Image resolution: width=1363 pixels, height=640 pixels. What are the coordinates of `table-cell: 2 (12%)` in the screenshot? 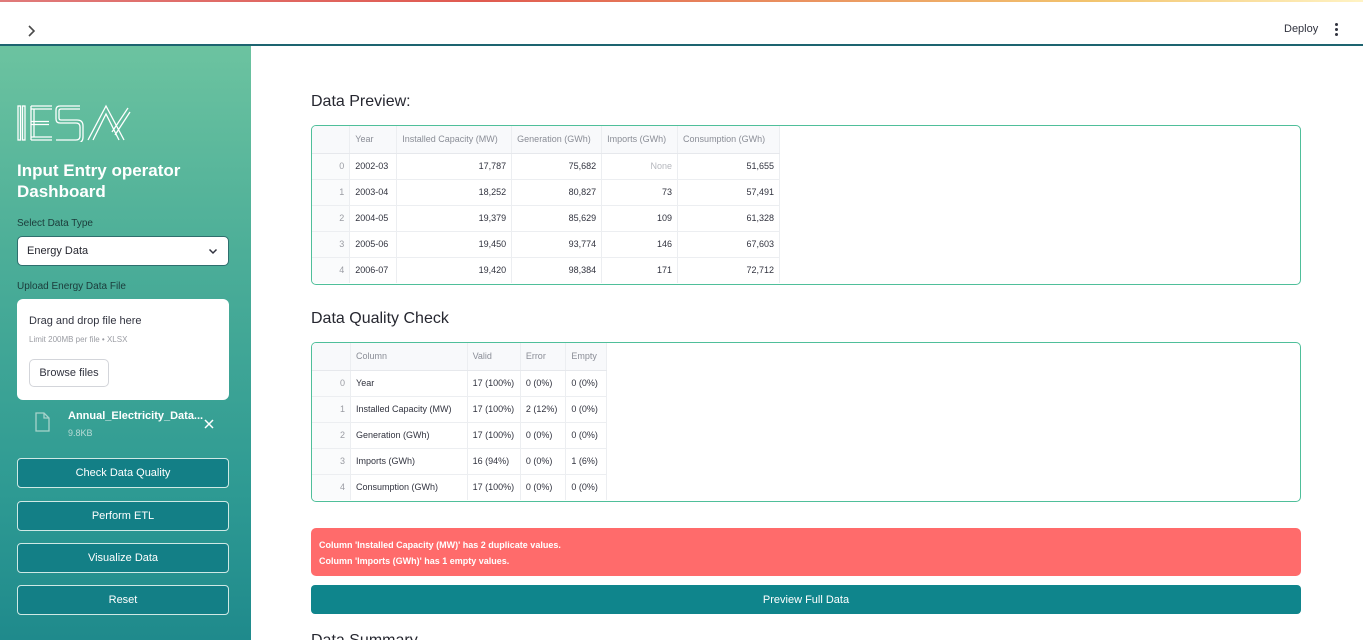 It's located at (543, 409).